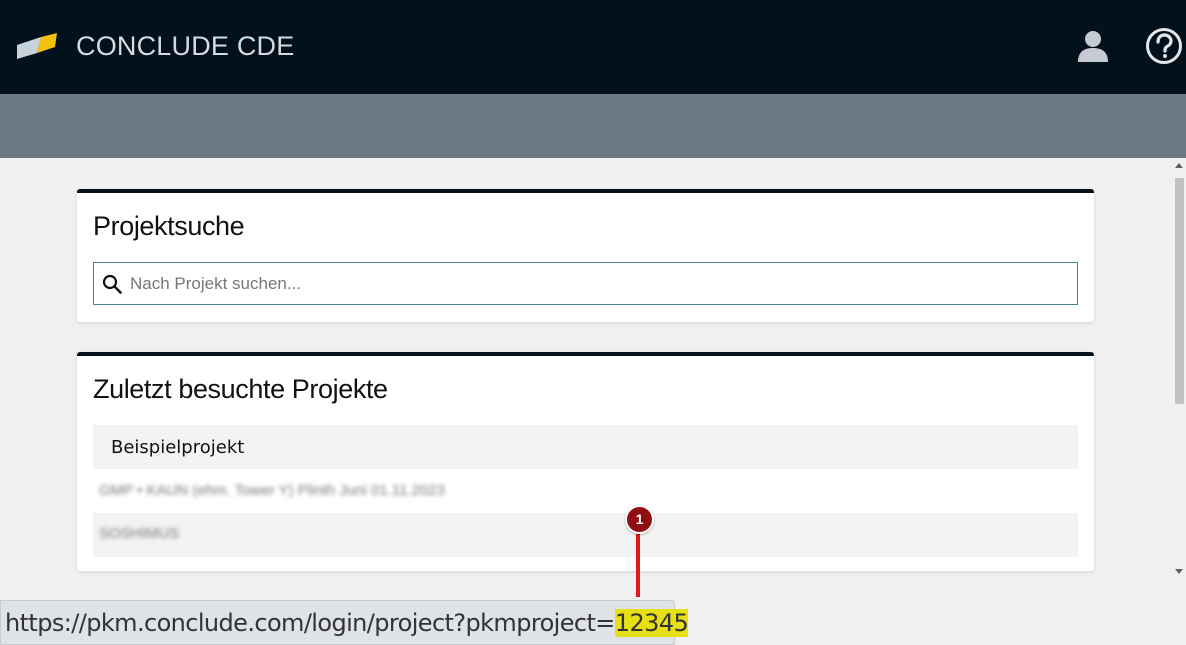  What do you see at coordinates (1179, 291) in the screenshot?
I see `scrollbar-thumb` at bounding box center [1179, 291].